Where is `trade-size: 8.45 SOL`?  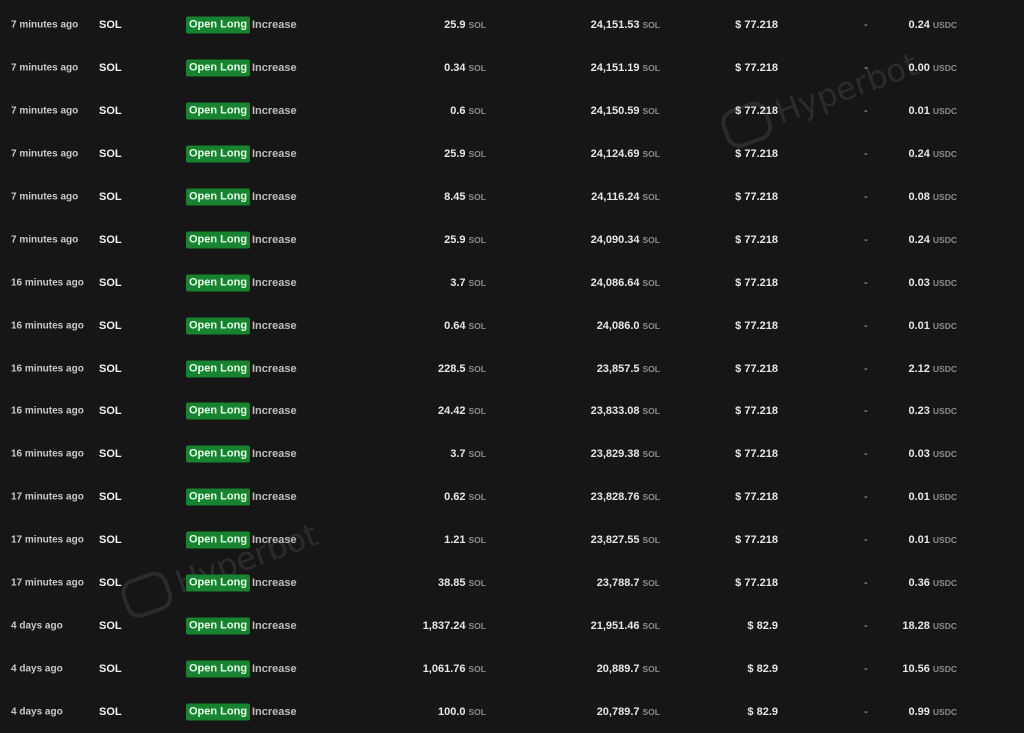
trade-size: 8.45 SOL is located at coordinates (465, 197).